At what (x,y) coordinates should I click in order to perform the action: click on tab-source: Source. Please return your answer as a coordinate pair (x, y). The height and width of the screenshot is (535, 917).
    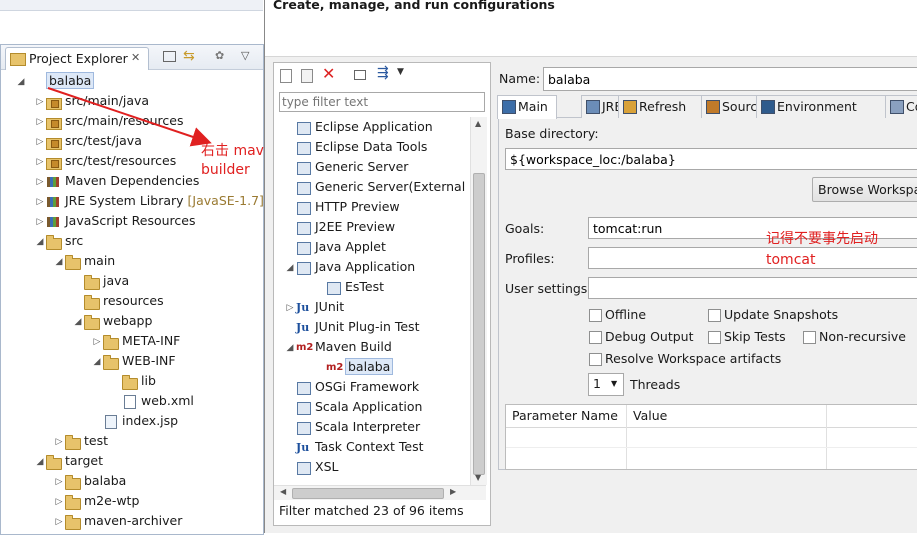
    Looking at the image, I should click on (729, 106).